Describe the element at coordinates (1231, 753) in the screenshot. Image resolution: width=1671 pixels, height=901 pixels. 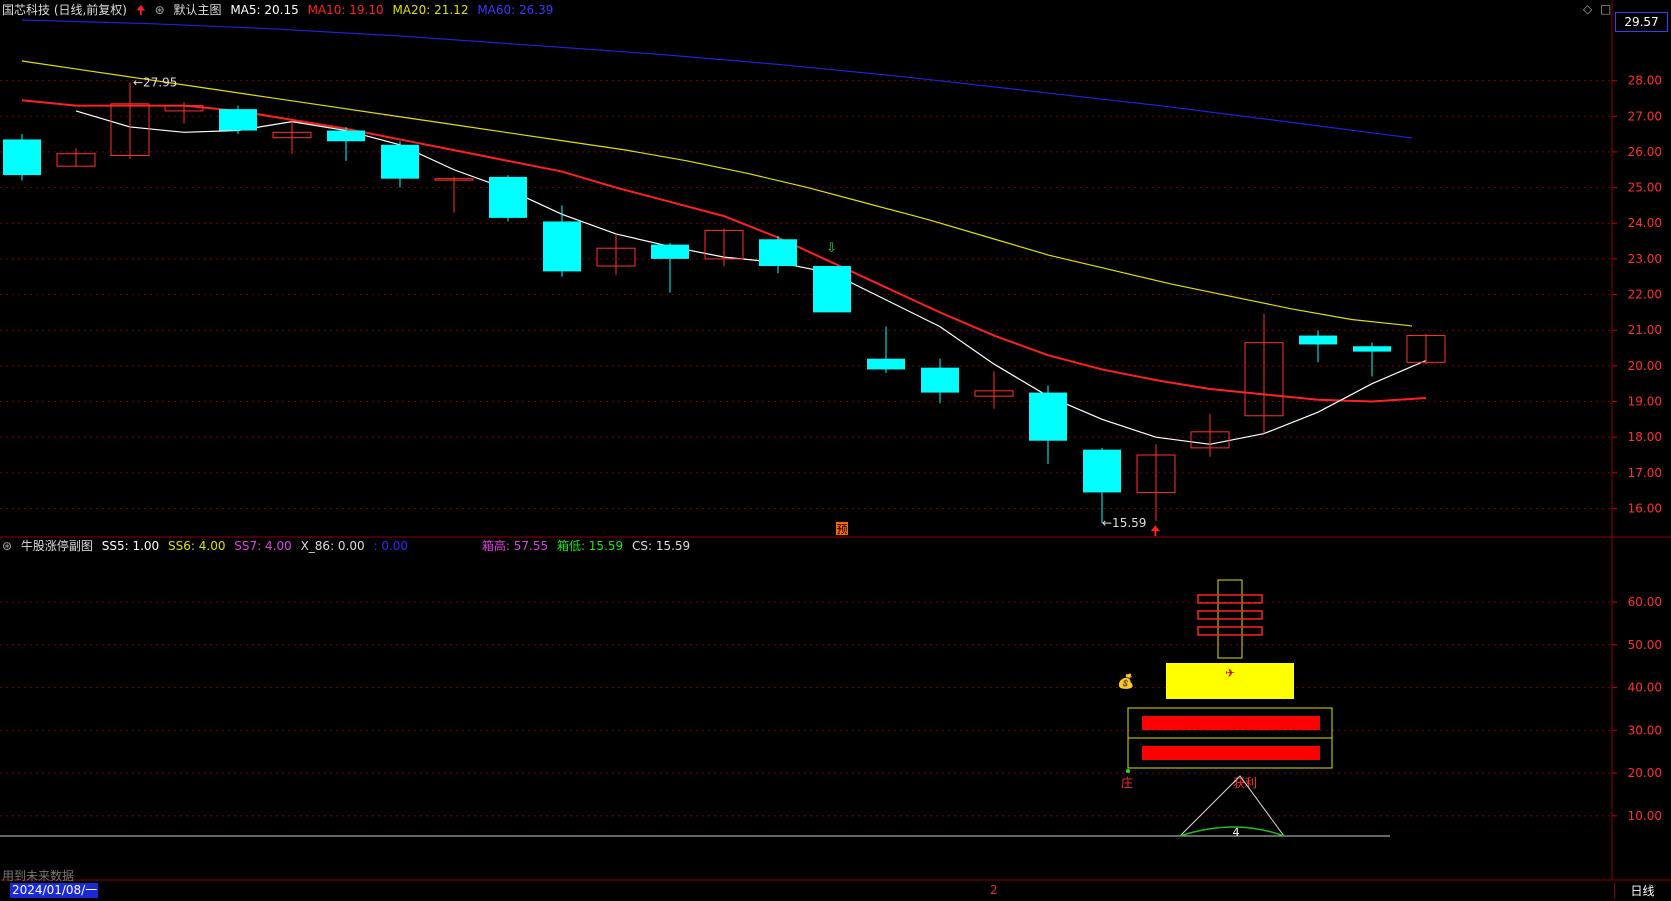
I see `red-bar-lower` at that location.